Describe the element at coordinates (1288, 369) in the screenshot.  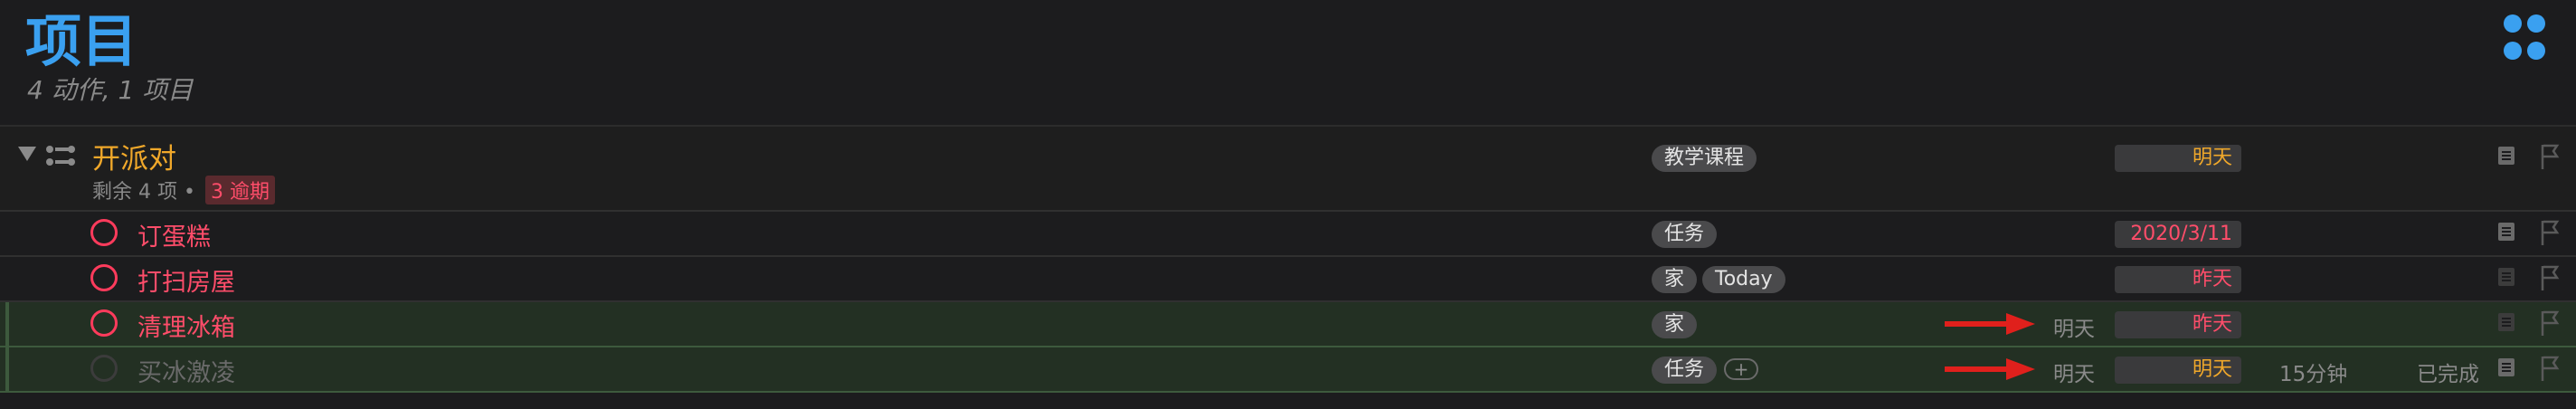
I see `task-row: 买冰激凌 任务 + 明天 明天 15分钟 已完成` at that location.